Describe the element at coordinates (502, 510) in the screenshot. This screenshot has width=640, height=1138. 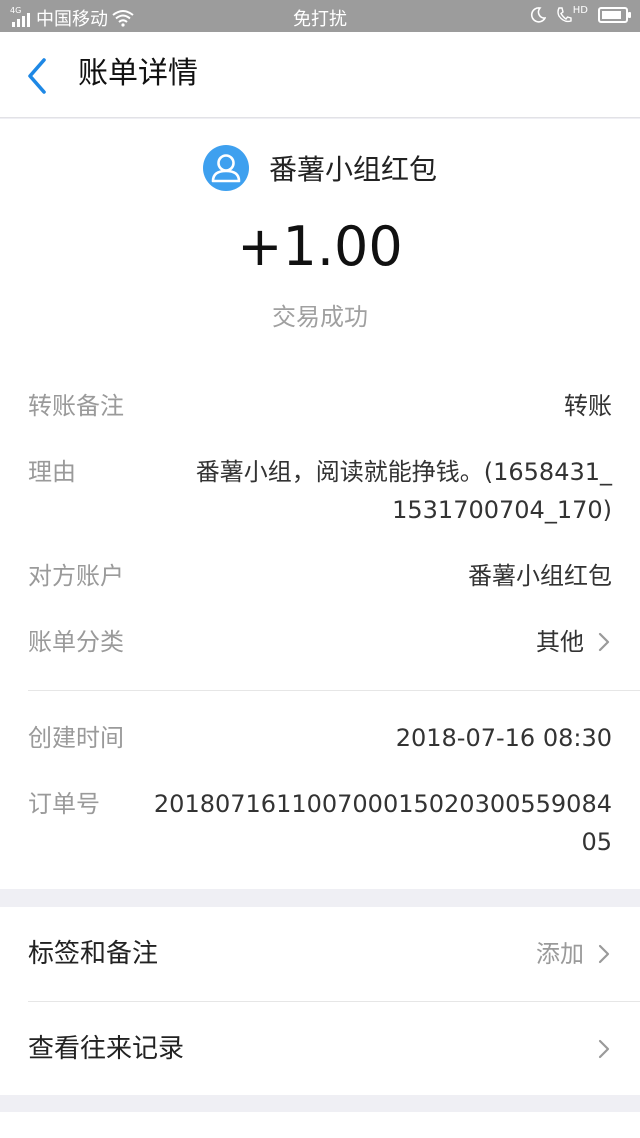
I see `reason-line-2: 1531700704_170)` at that location.